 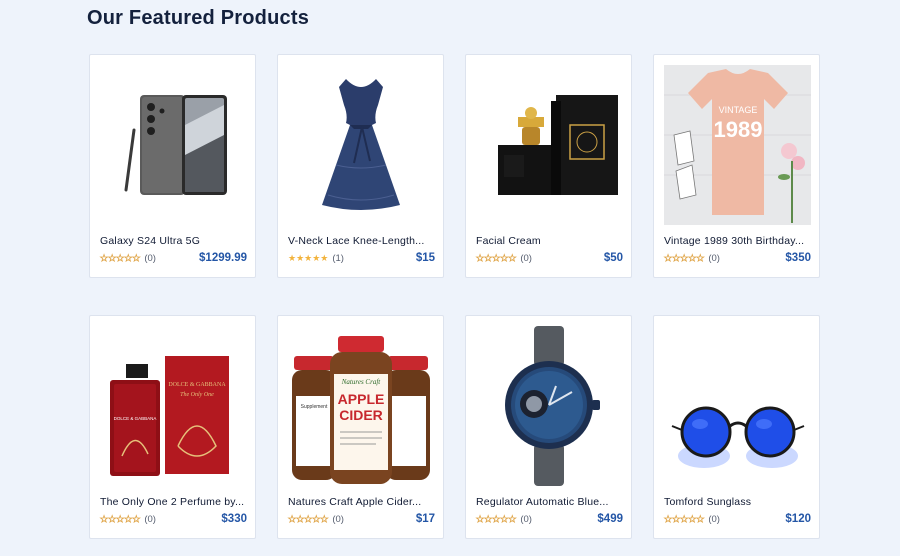 I want to click on supplement-brand: Natures Craft, so click(x=361, y=382).